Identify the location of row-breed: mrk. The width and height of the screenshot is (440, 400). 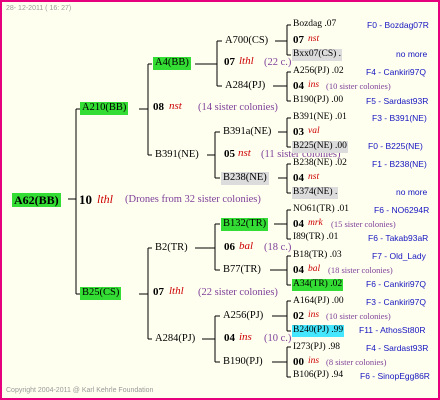
(315, 223).